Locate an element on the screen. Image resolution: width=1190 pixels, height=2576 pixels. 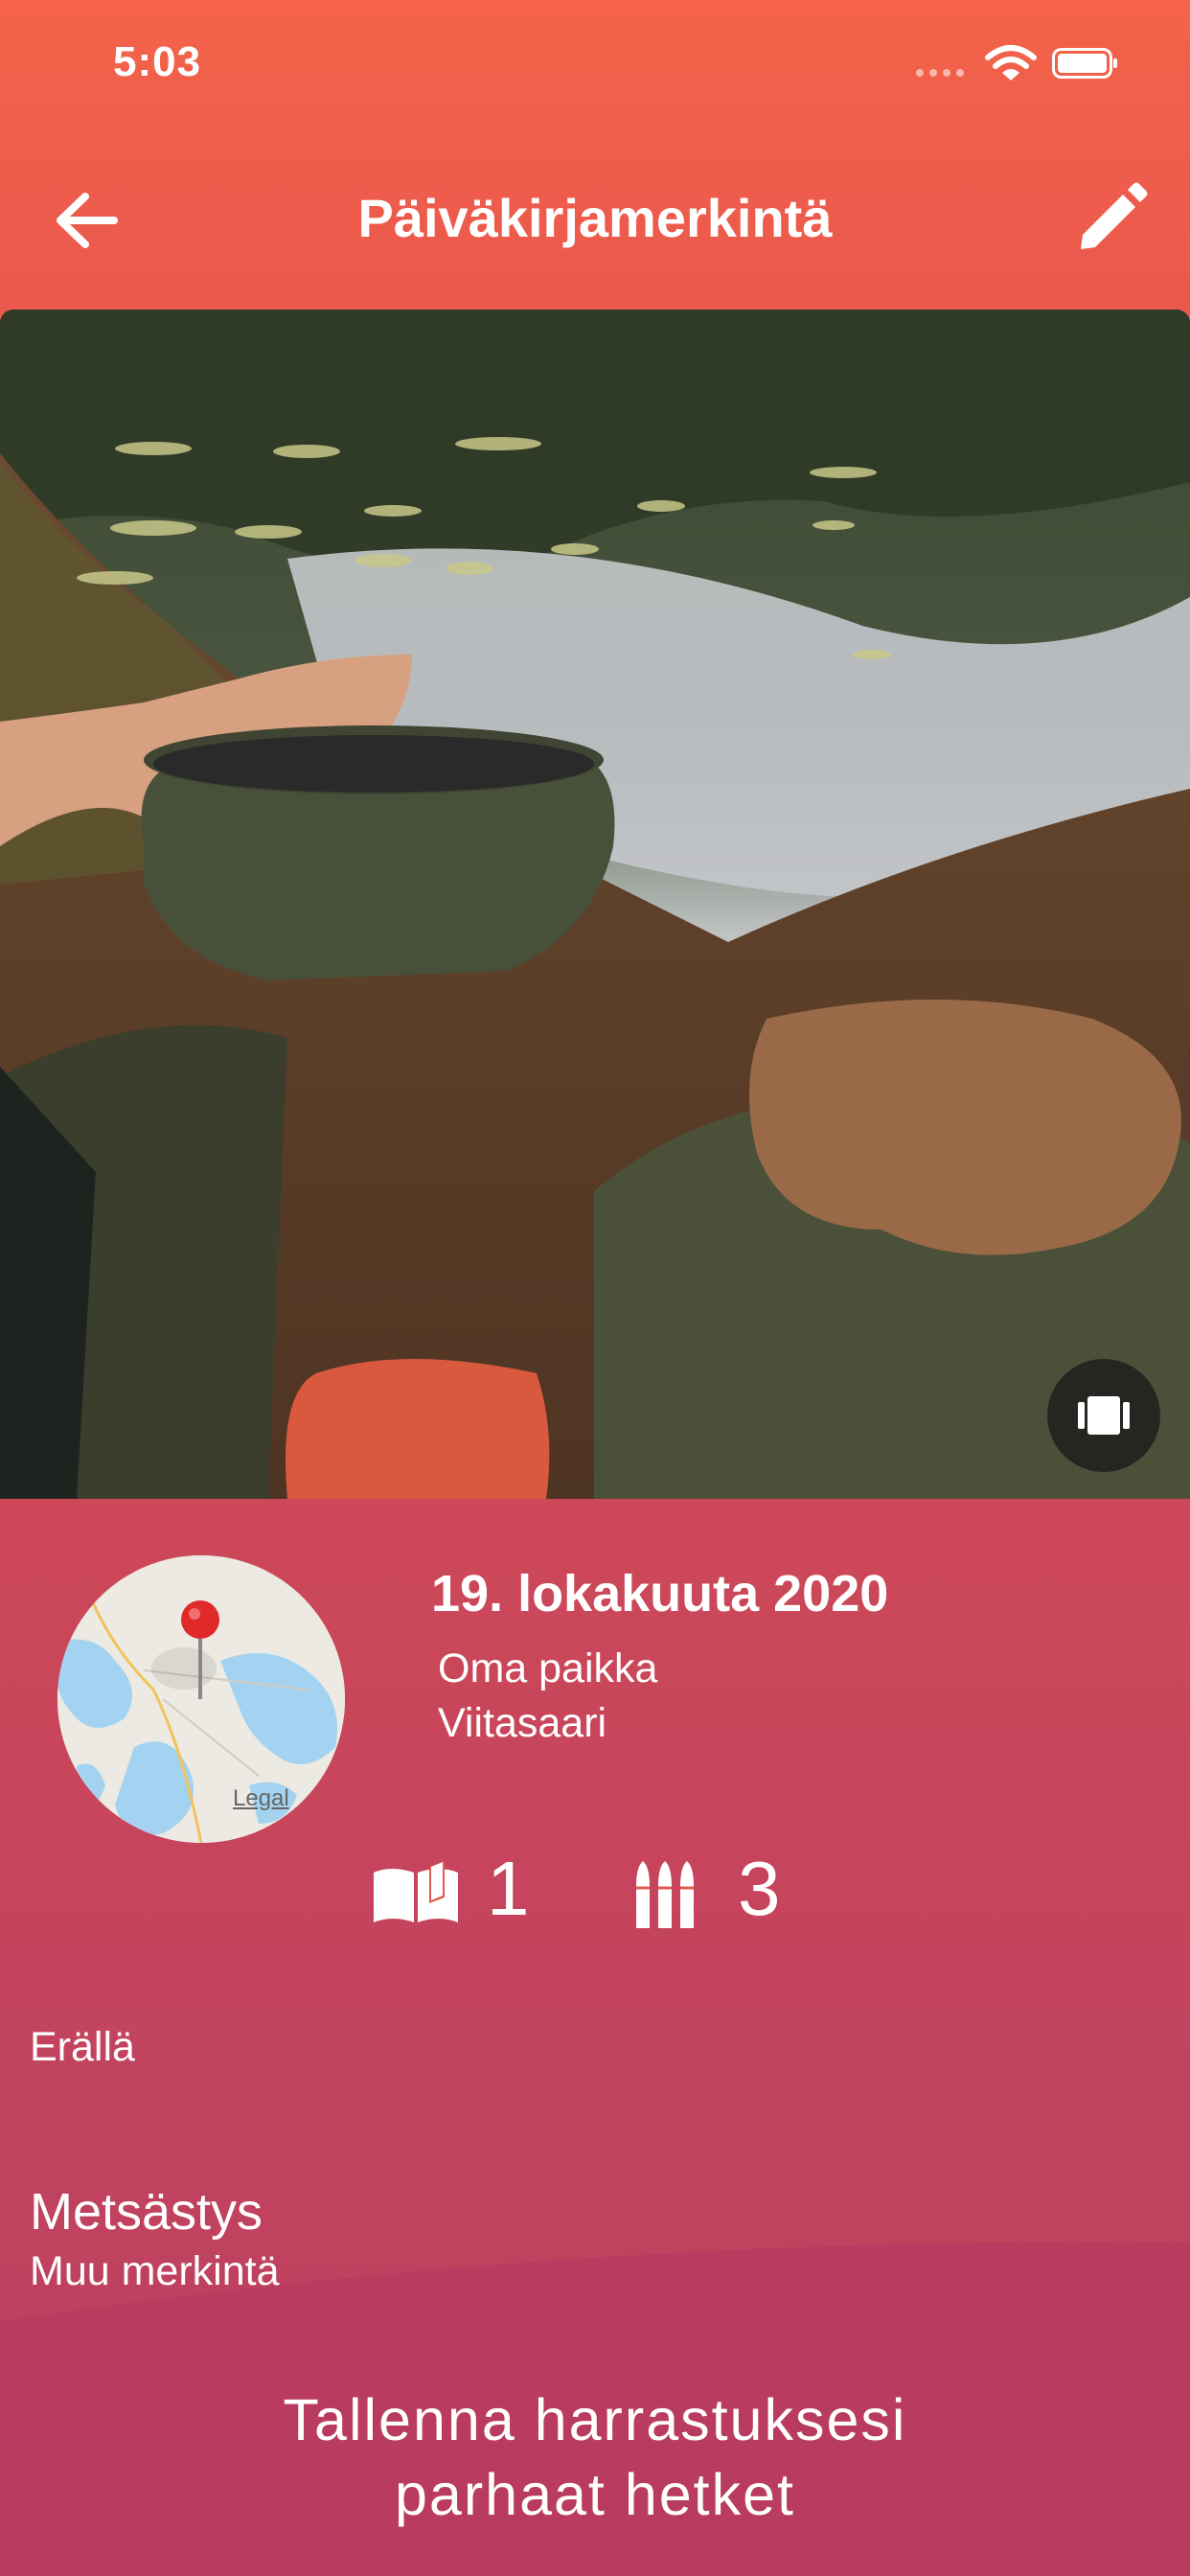
gallery-icon is located at coordinates (1104, 1415).